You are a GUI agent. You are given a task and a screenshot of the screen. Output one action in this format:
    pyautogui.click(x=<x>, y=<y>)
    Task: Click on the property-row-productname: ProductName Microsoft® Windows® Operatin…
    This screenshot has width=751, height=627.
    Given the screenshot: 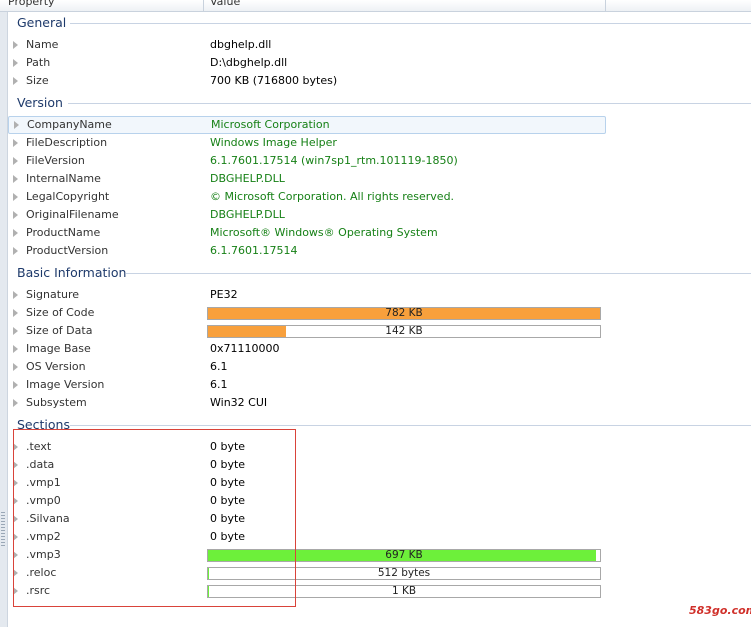 What is the action you would take?
    pyautogui.click(x=306, y=233)
    